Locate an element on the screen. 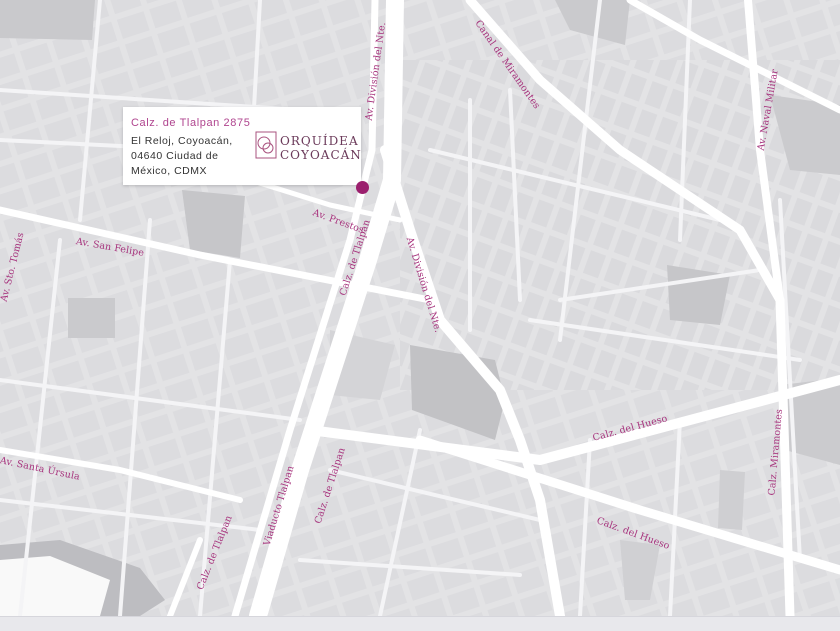  address-line: México, CDMX is located at coordinates (169, 171).